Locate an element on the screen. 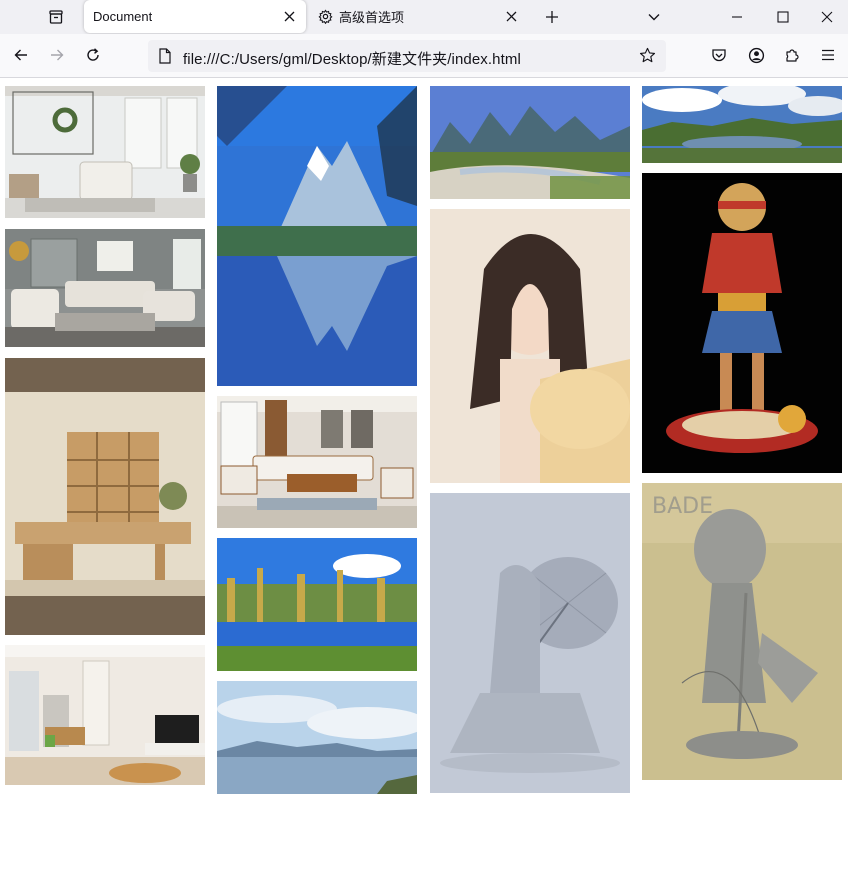 The height and width of the screenshot is (892, 848). close-icon is located at coordinates (827, 17).